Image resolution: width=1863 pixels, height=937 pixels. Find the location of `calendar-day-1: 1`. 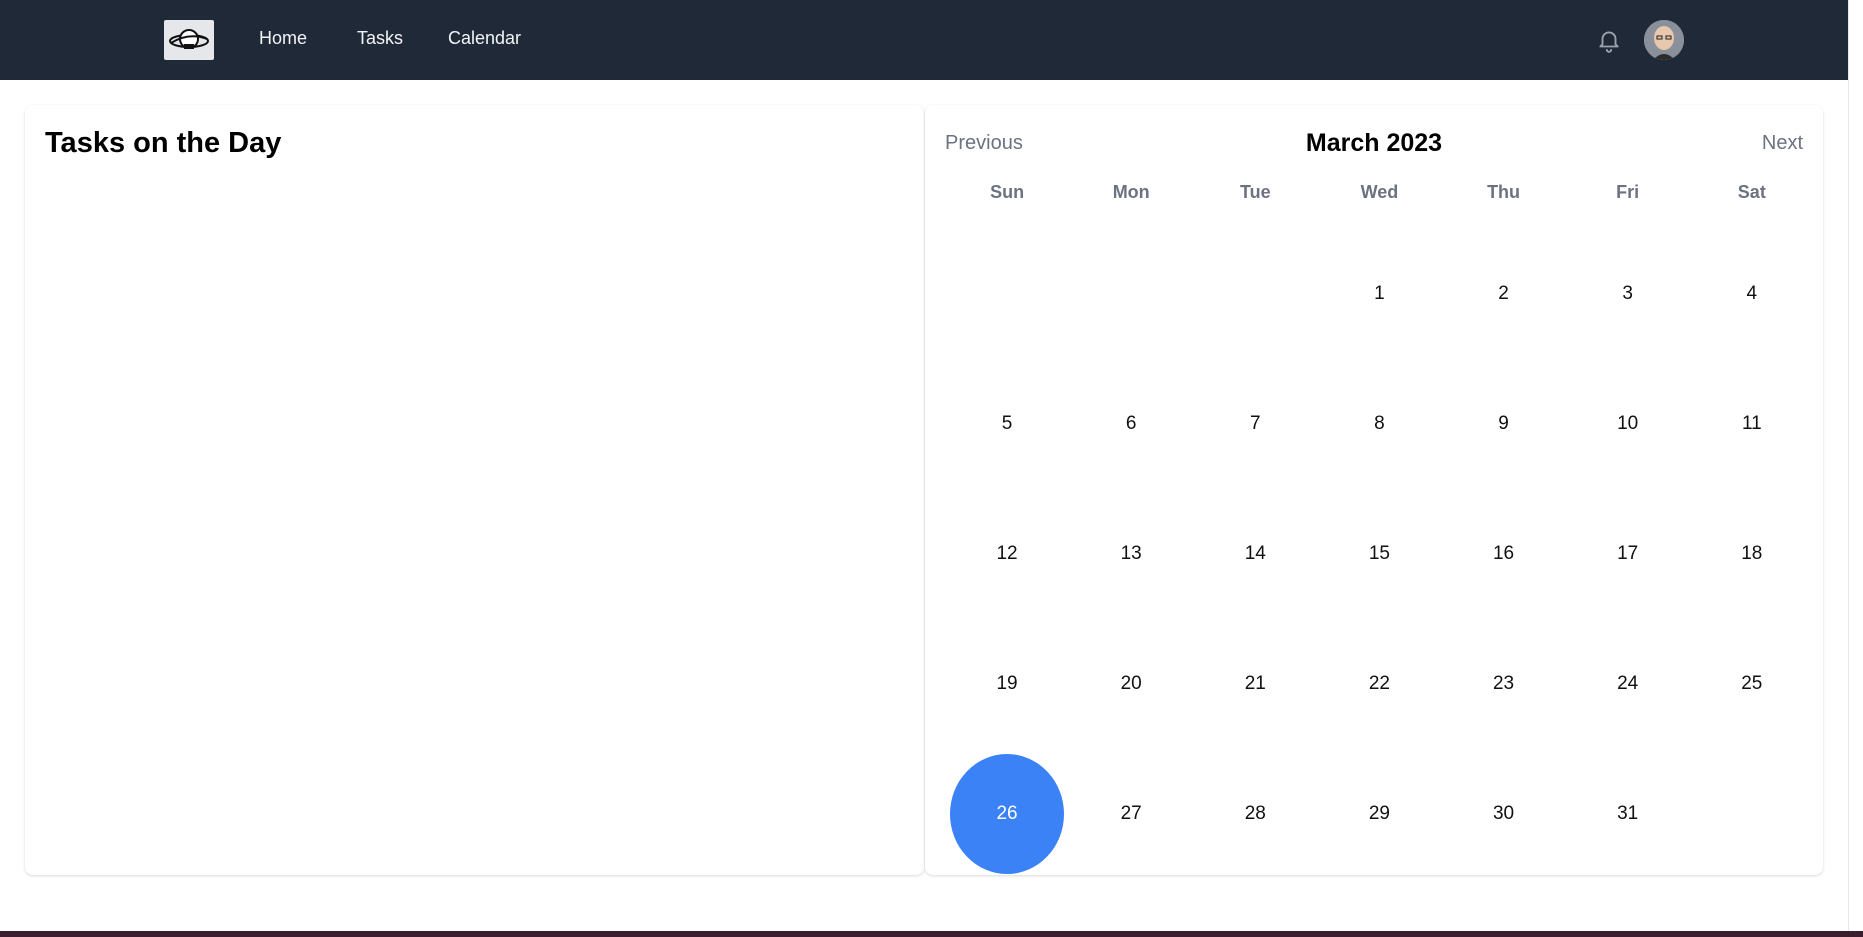

calendar-day-1: 1 is located at coordinates (1379, 294).